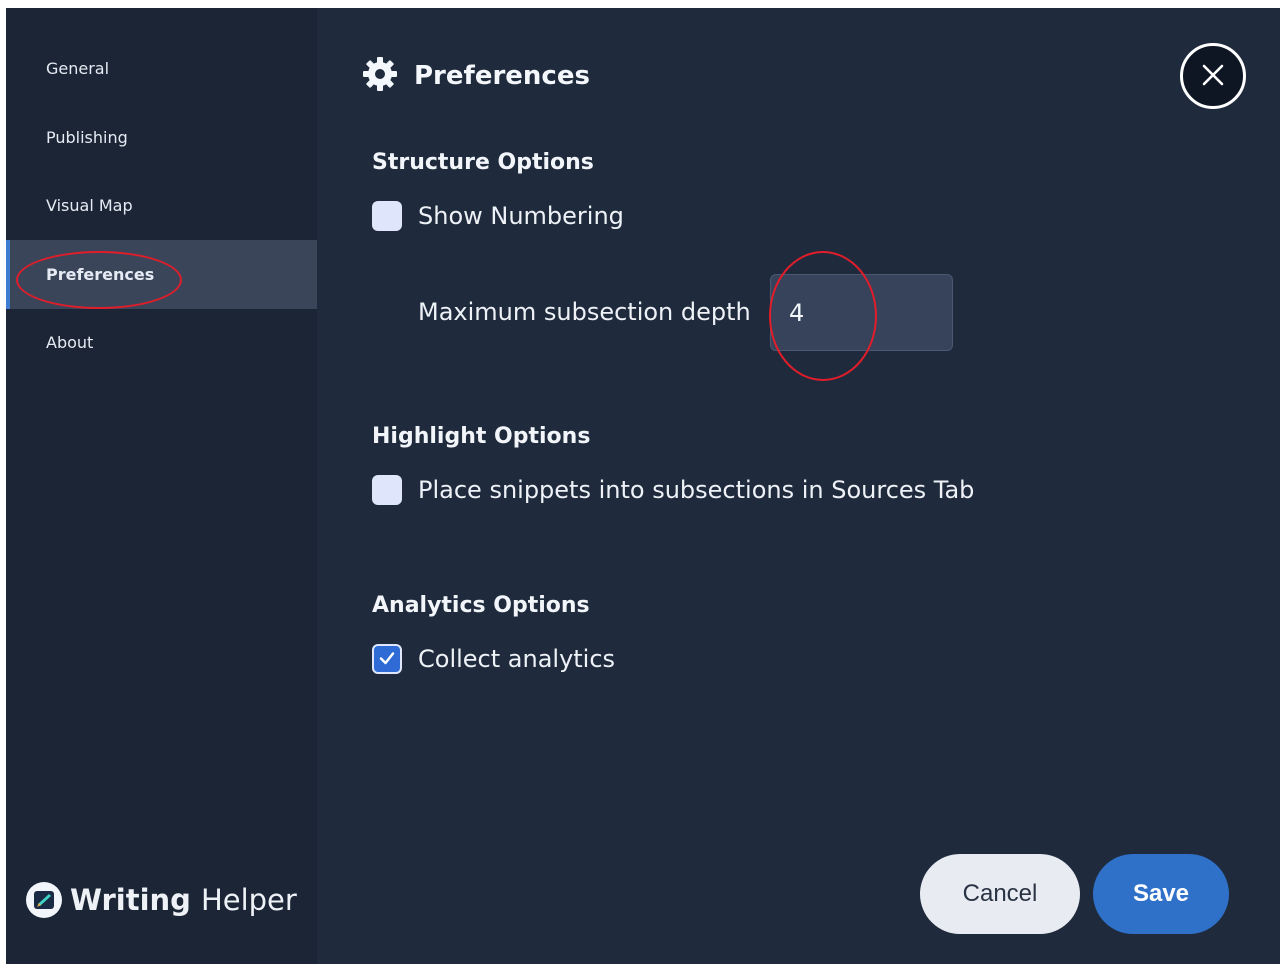 The height and width of the screenshot is (964, 1280). I want to click on close-icon, so click(1213, 76).